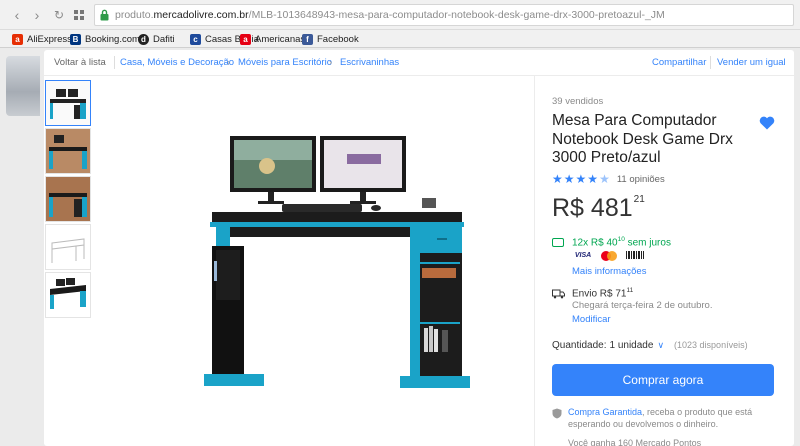  What do you see at coordinates (583, 255) in the screenshot?
I see `visa-icon: VISA` at bounding box center [583, 255].